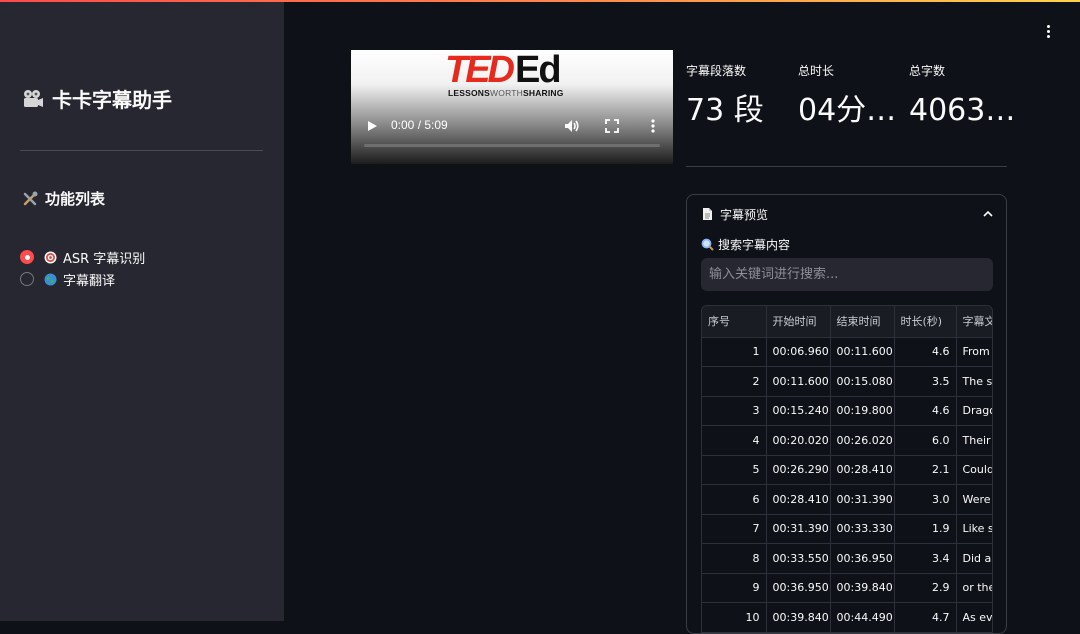  What do you see at coordinates (612, 126) in the screenshot?
I see `fullscreen-icon` at bounding box center [612, 126].